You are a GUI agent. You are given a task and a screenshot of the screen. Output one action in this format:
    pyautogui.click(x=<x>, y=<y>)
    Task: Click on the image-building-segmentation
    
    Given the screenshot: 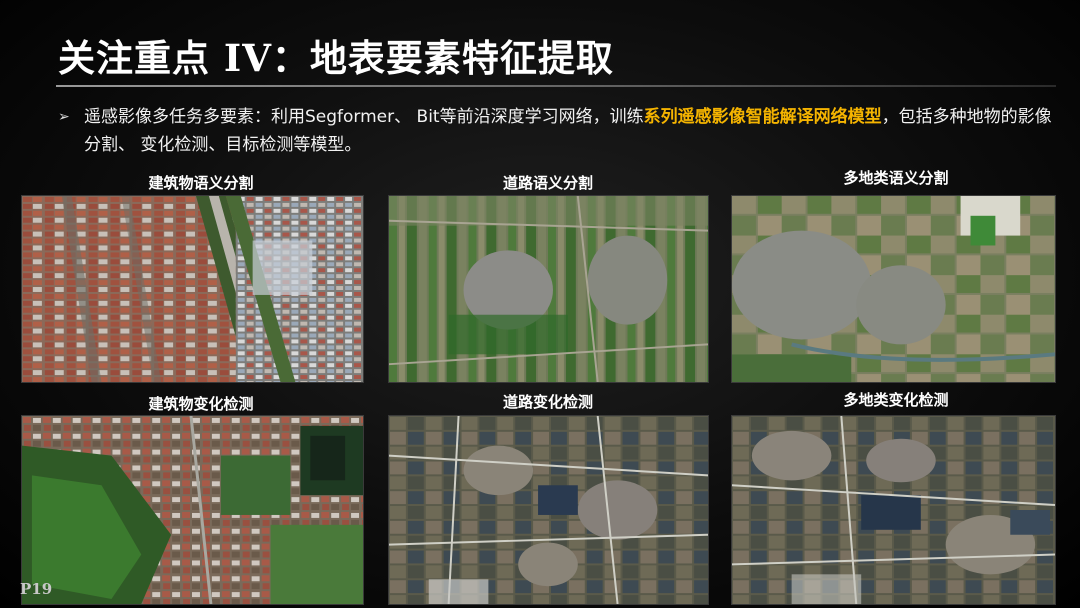 What is the action you would take?
    pyautogui.click(x=192, y=289)
    